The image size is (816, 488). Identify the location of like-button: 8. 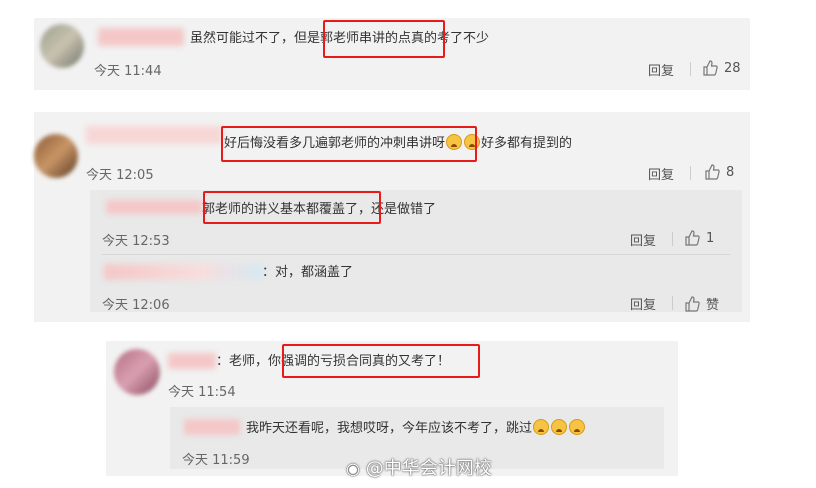
(719, 172).